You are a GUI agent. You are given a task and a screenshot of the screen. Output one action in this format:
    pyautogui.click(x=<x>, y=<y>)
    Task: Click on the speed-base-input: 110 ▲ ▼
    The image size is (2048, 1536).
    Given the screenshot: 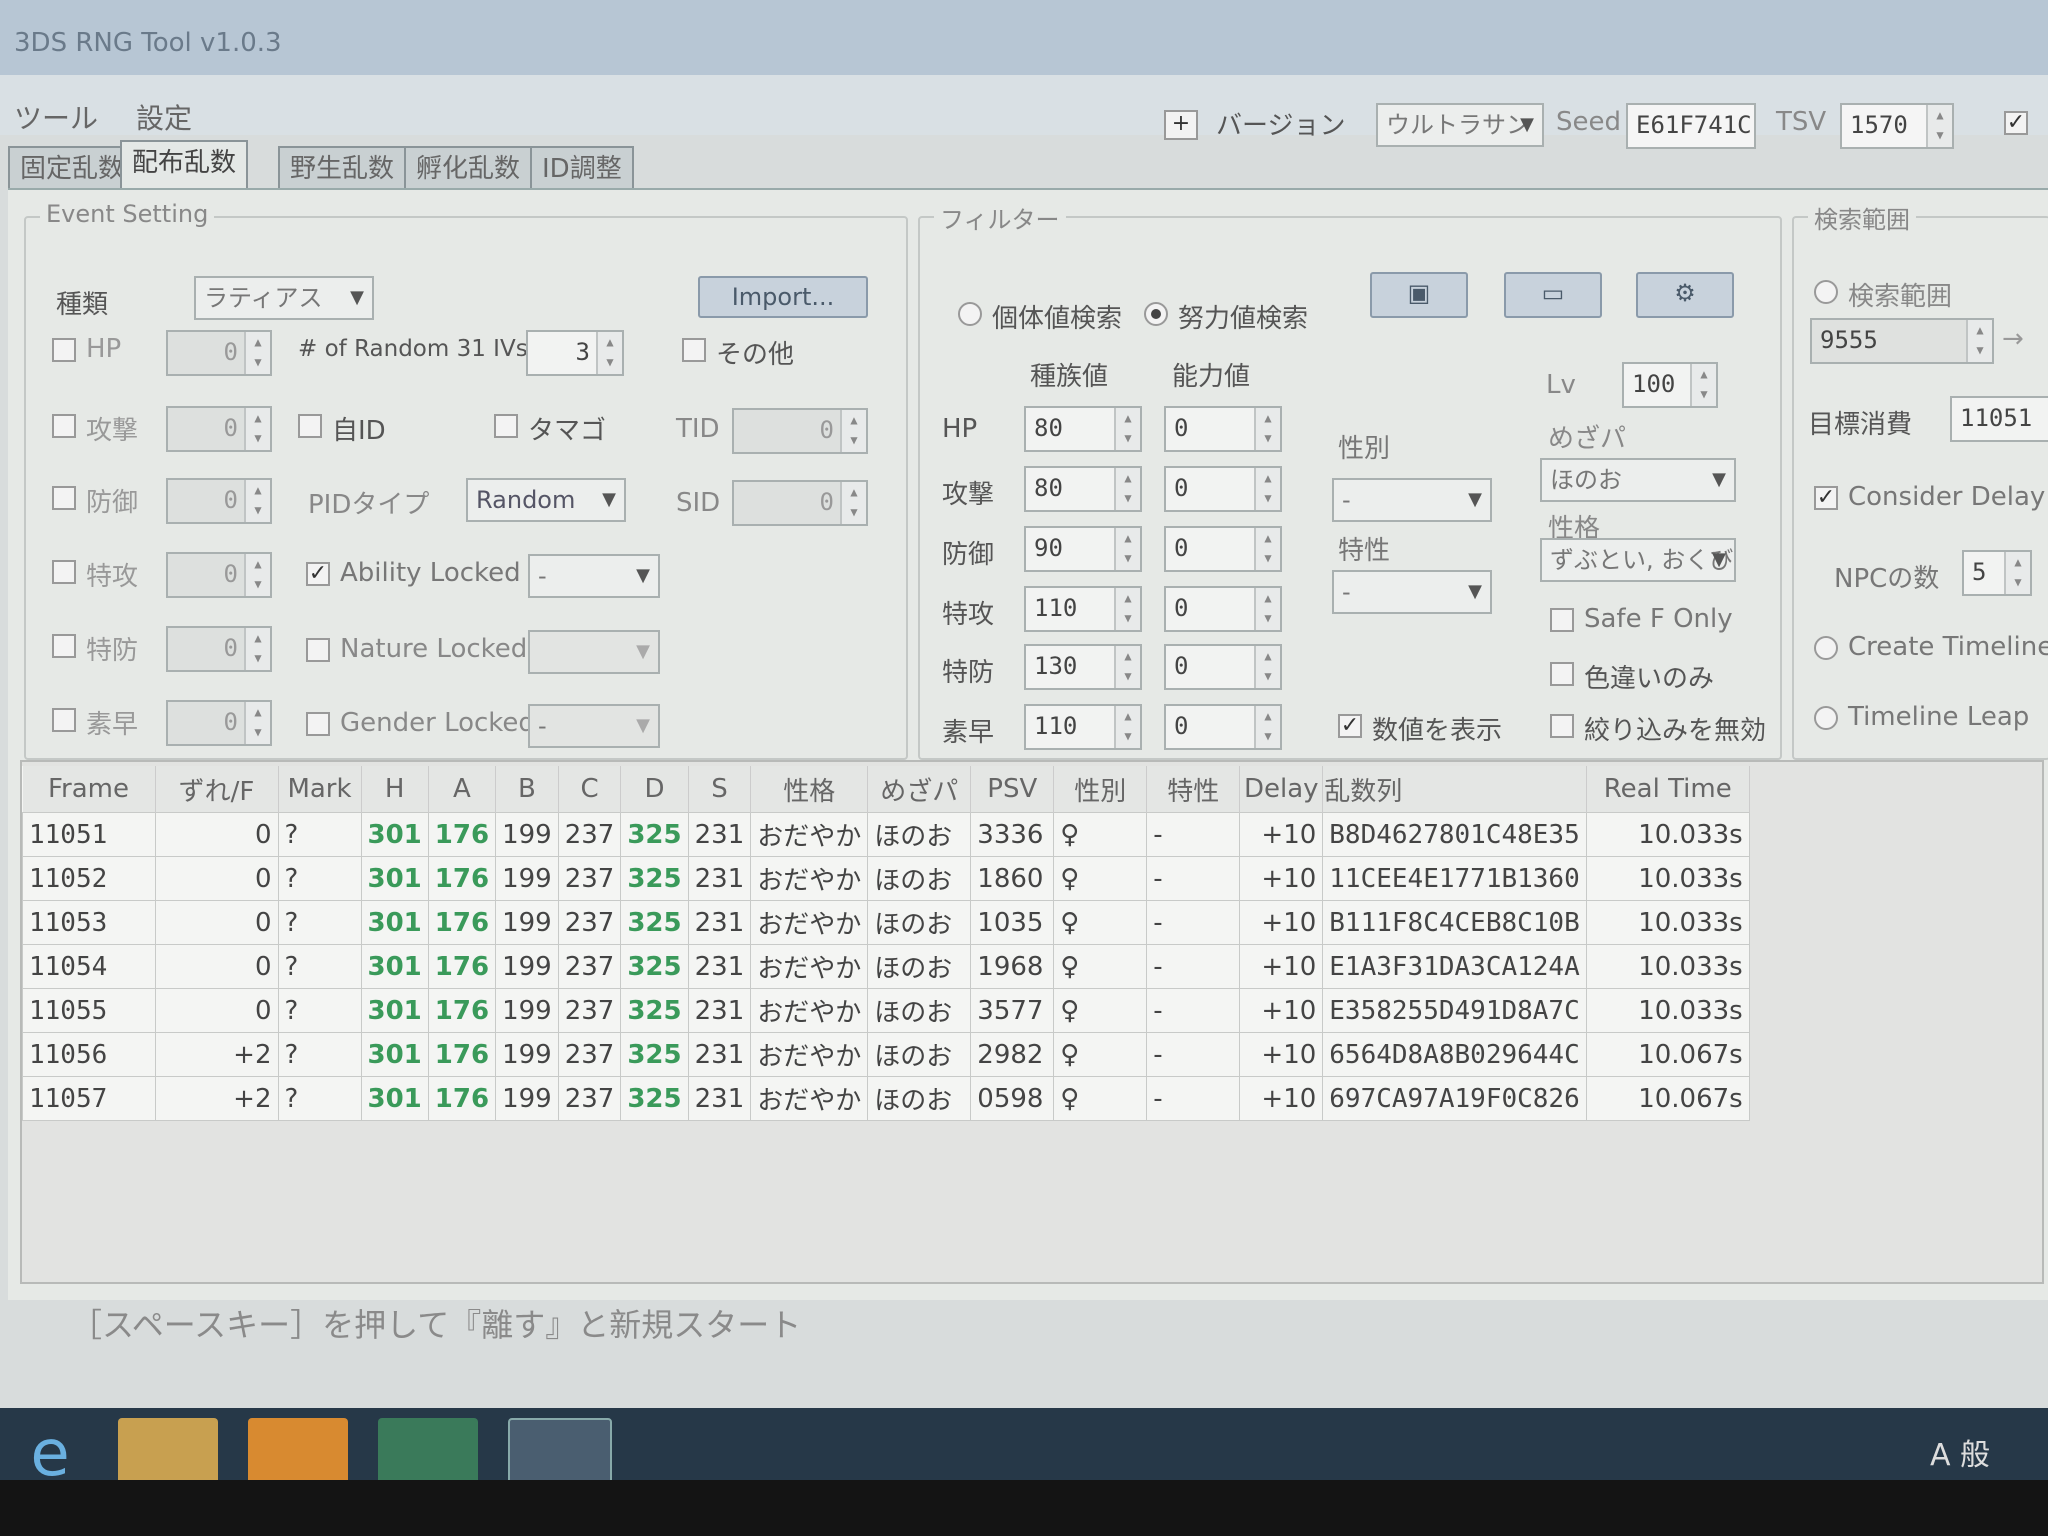 What is the action you would take?
    pyautogui.click(x=1083, y=727)
    